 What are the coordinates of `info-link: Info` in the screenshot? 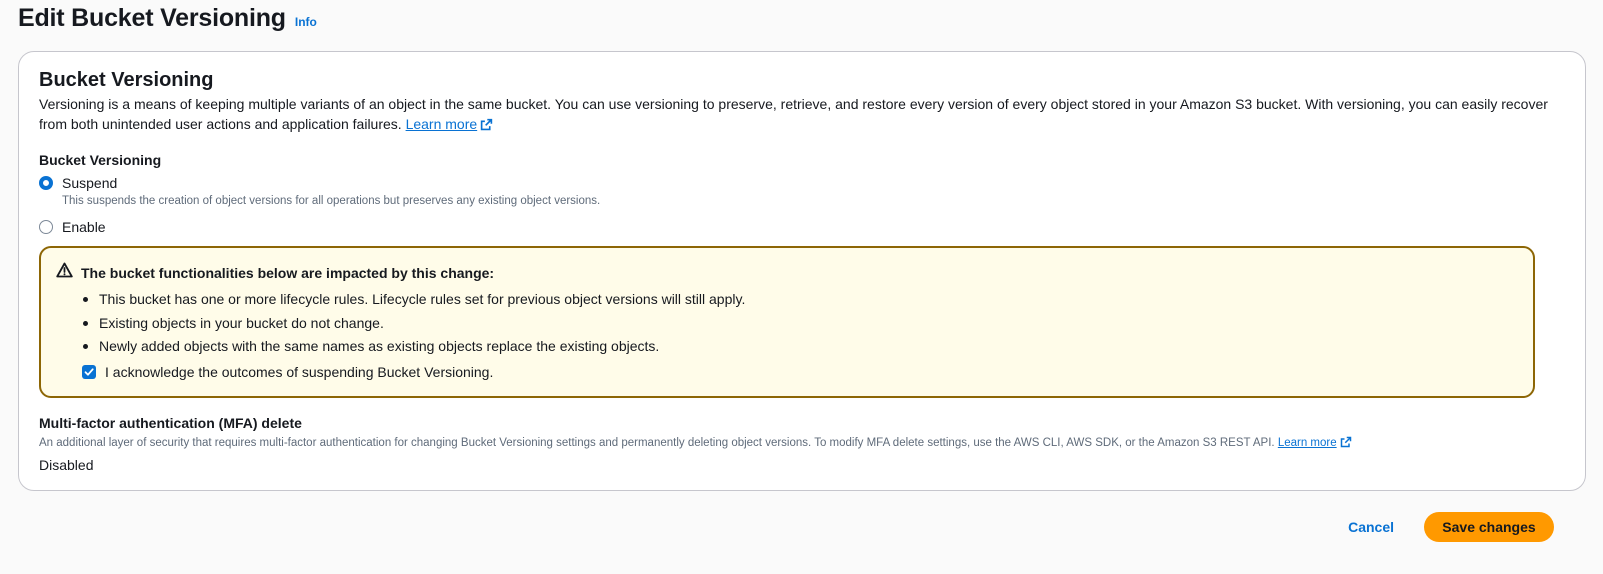 It's located at (306, 22).